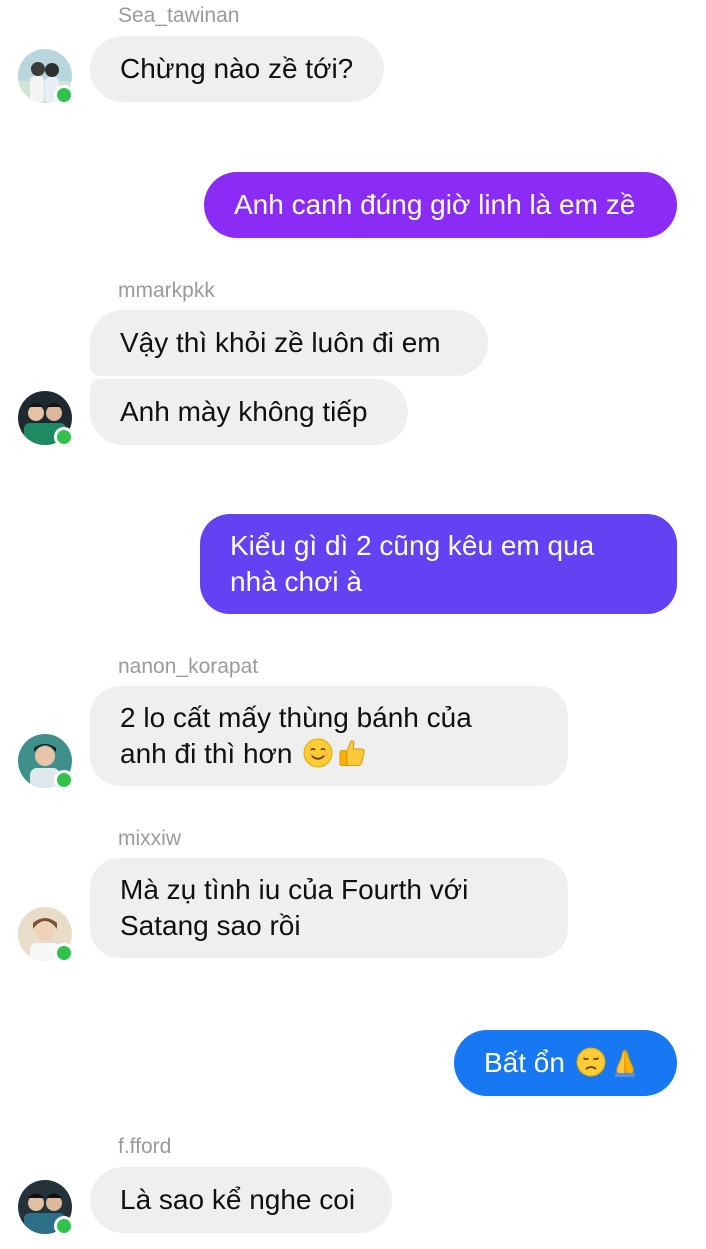  What do you see at coordinates (46, 419) in the screenshot?
I see `avatar-mmarkpkk` at bounding box center [46, 419].